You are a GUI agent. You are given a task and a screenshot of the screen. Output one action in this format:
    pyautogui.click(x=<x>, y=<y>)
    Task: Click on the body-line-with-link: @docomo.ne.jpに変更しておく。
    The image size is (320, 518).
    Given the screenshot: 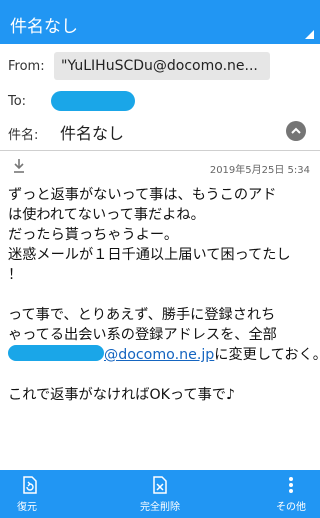 What is the action you would take?
    pyautogui.click(x=164, y=355)
    